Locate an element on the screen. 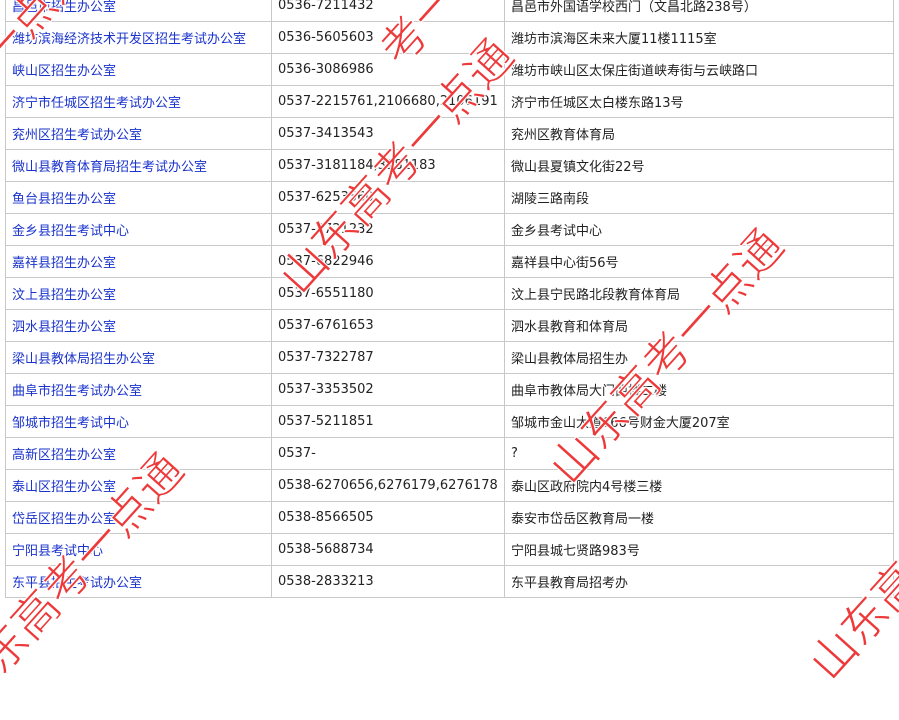 The image size is (899, 720). office-link: 泰山区招生办公室 is located at coordinates (64, 487).